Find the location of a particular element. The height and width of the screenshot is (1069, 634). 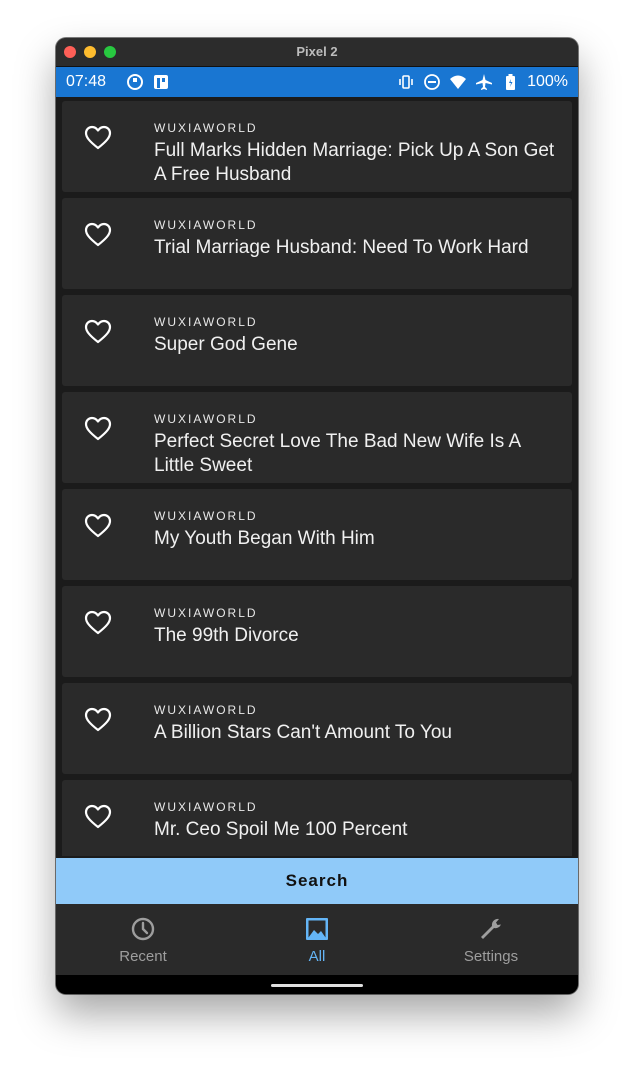

search-button: Search is located at coordinates (317, 881).